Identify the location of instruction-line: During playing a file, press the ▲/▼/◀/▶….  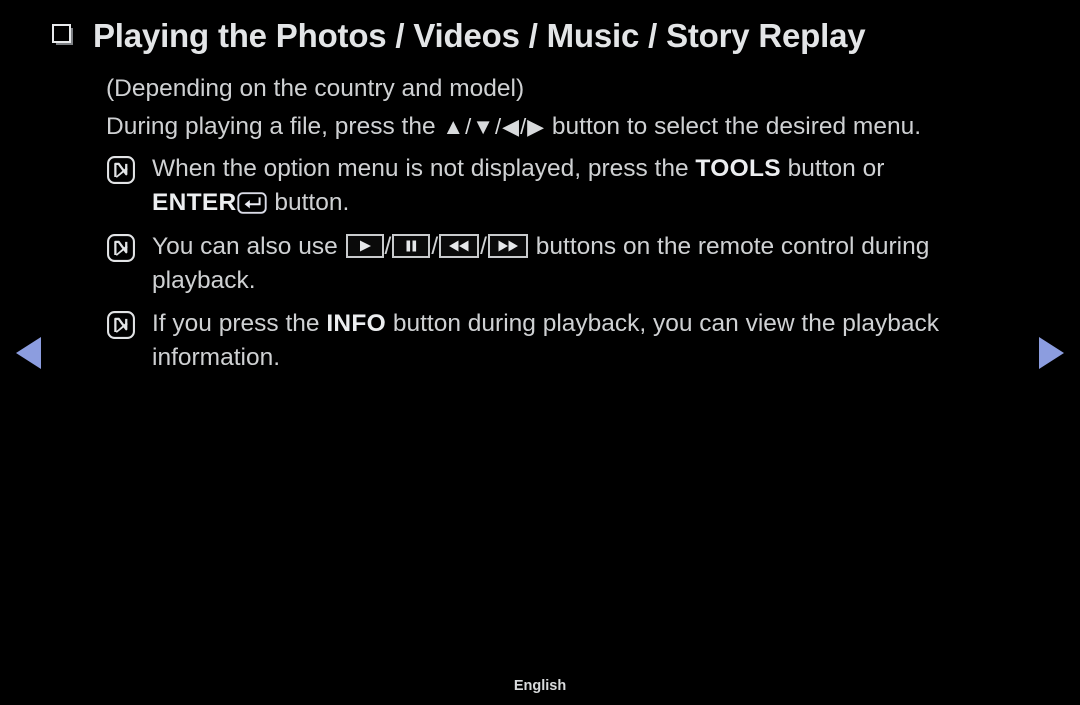
(513, 127).